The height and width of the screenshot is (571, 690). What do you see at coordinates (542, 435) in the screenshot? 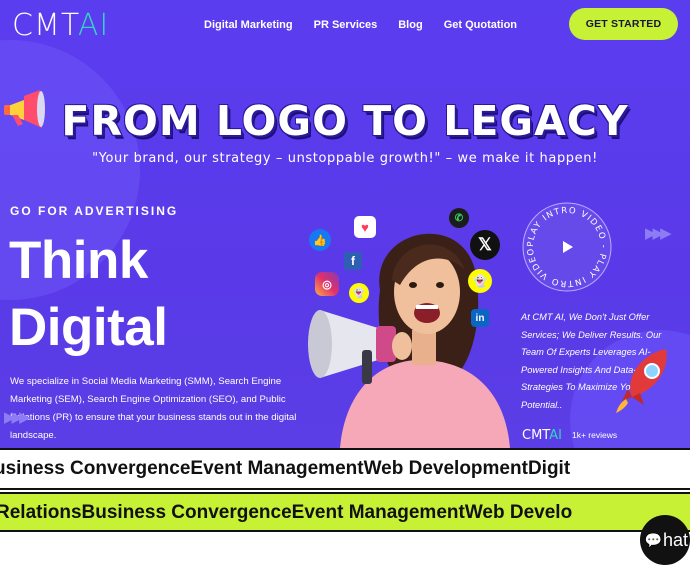
I see `footer-mini-logo: CMTAI` at bounding box center [542, 435].